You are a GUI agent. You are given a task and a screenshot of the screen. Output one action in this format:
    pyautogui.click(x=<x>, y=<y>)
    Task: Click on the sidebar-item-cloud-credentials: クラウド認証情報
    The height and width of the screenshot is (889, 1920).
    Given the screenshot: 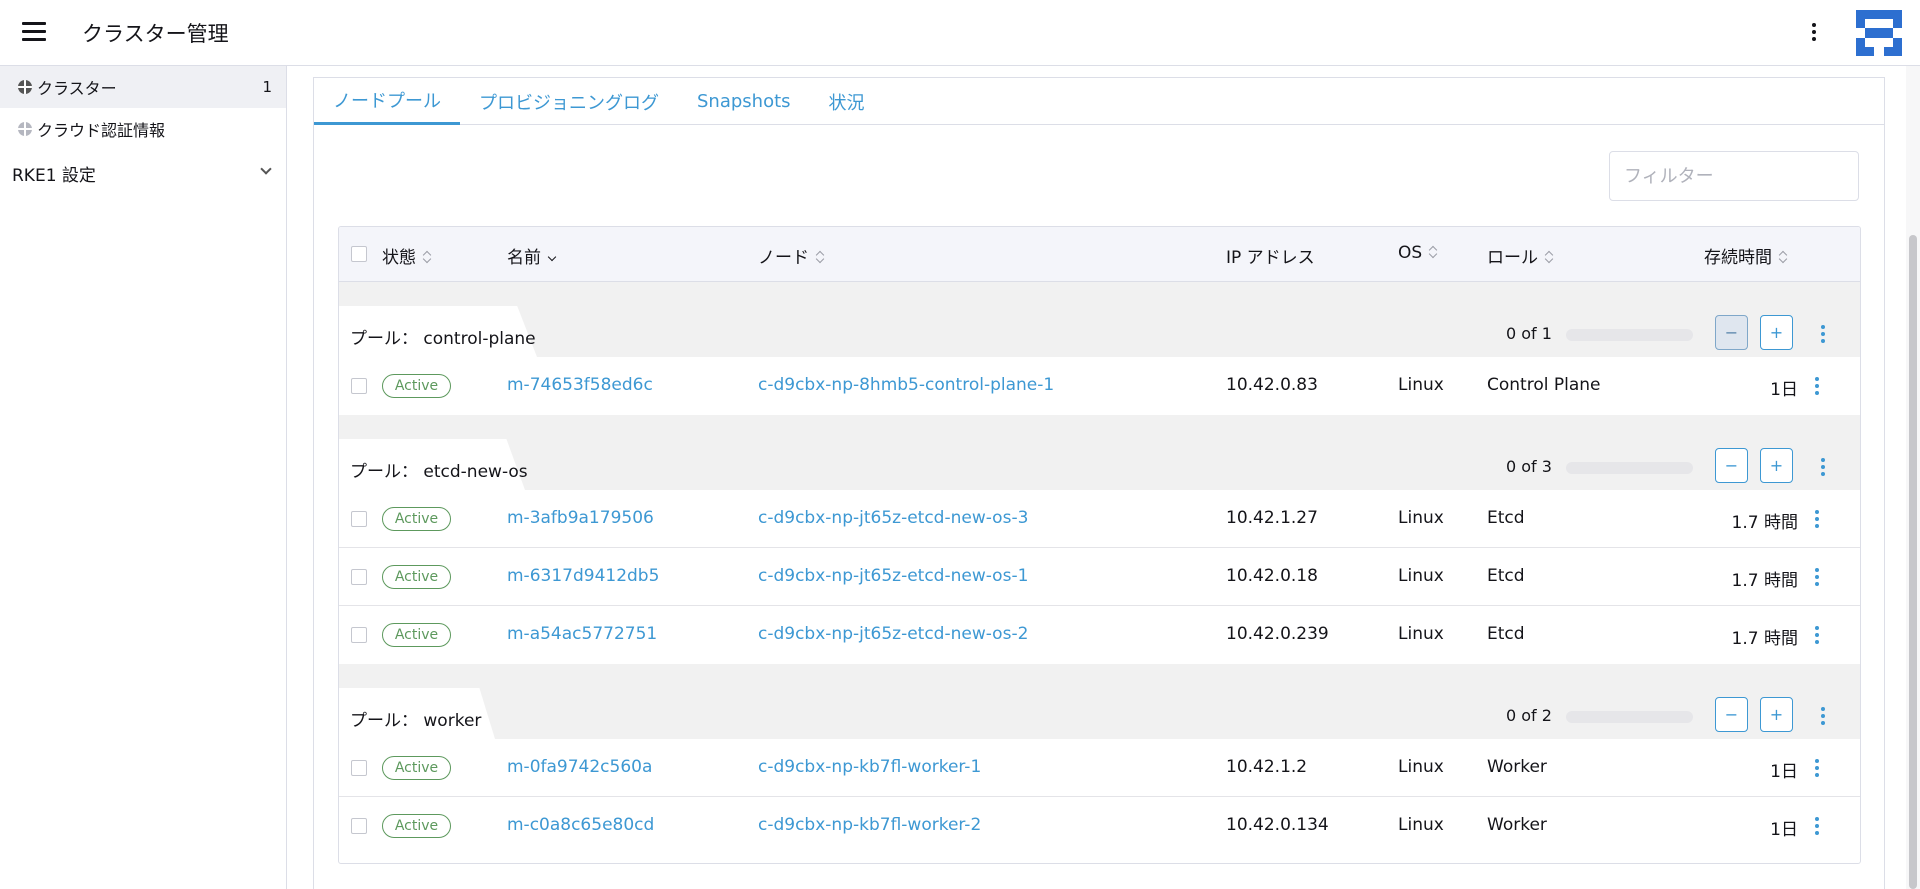 What is the action you would take?
    pyautogui.click(x=143, y=129)
    